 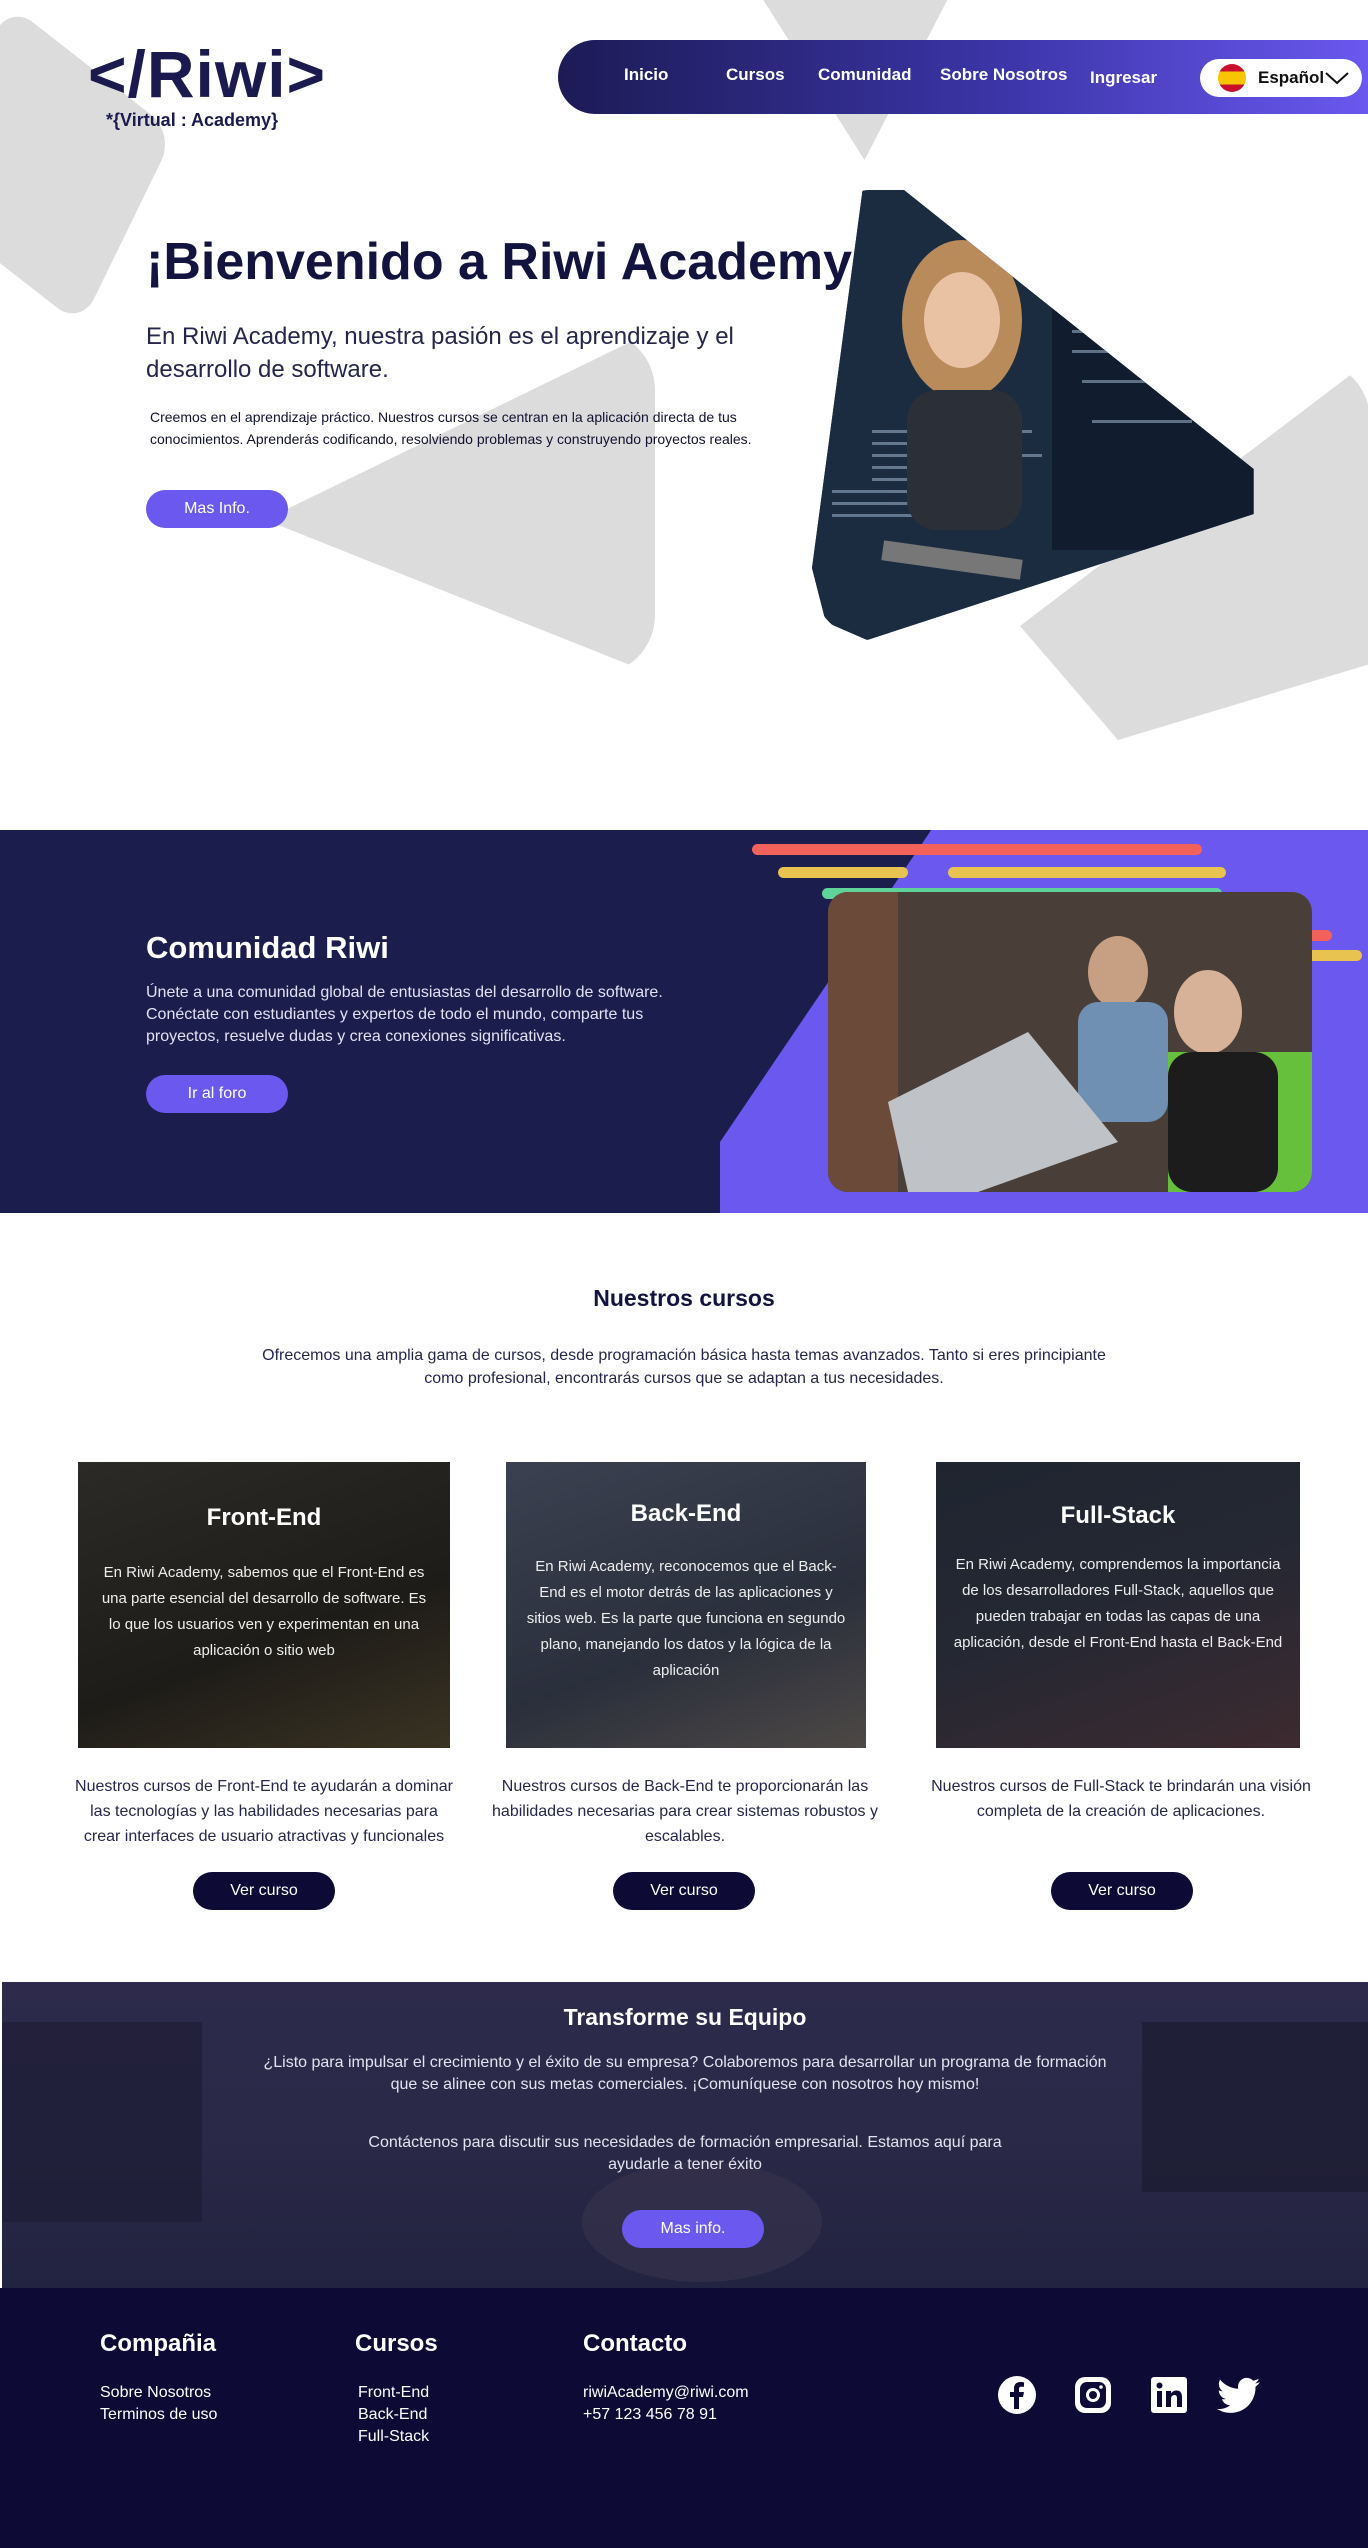 I want to click on hero-more-info-button: Mas Info., so click(x=217, y=509).